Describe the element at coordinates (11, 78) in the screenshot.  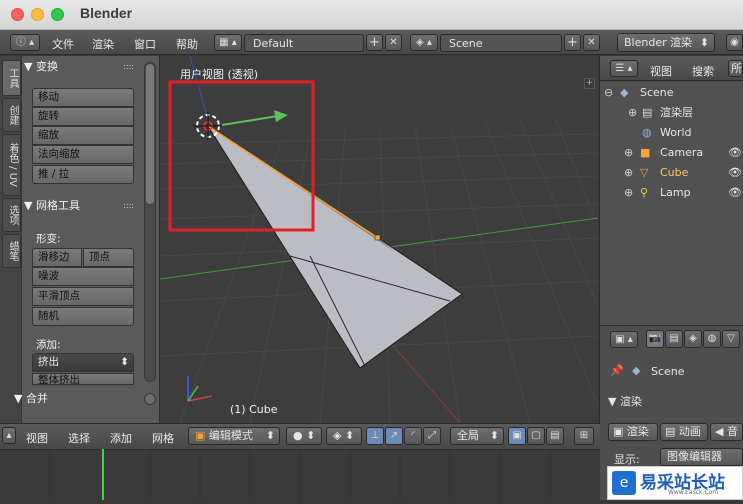
I see `tab-tools: 工具` at that location.